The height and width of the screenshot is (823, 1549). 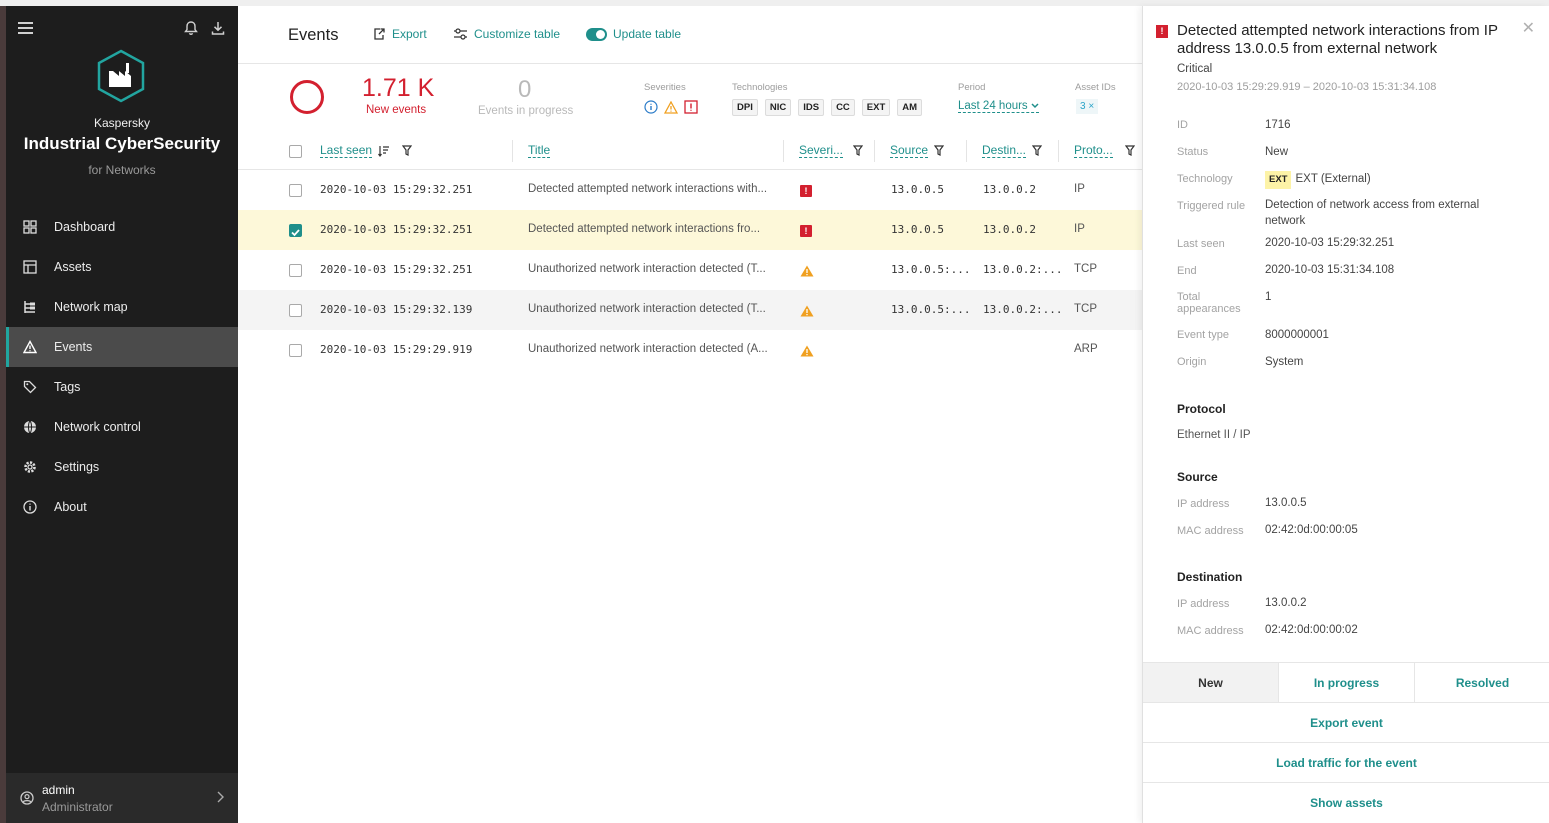 I want to click on tech-chip-ids: IDS, so click(x=811, y=107).